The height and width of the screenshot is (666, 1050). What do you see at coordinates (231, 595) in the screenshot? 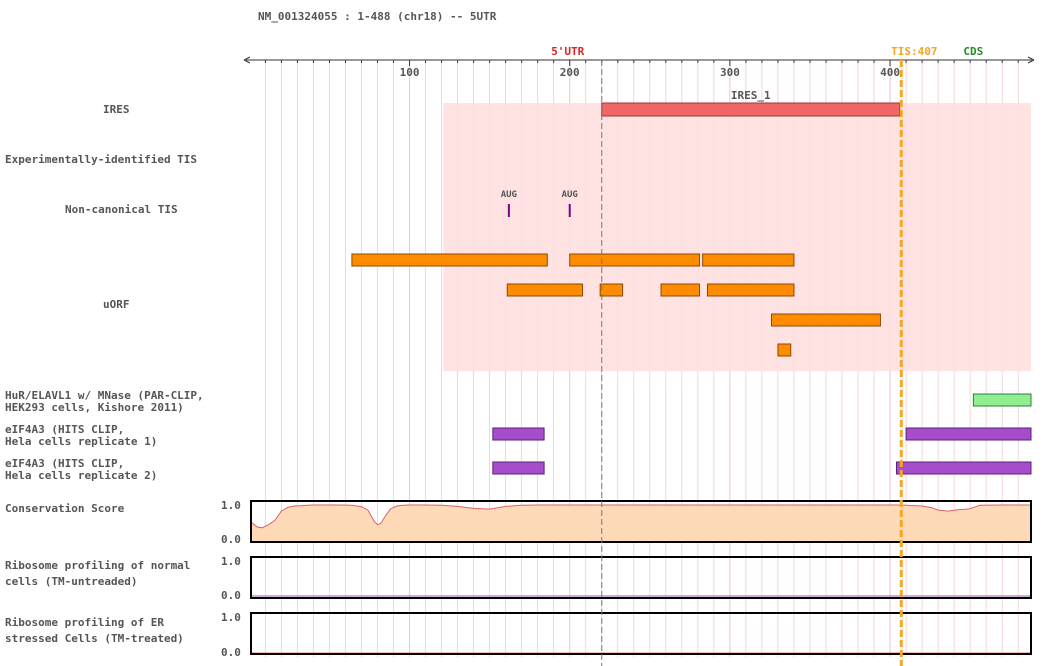
I see `ribo-normal-ytick-bottom: 0.0` at bounding box center [231, 595].